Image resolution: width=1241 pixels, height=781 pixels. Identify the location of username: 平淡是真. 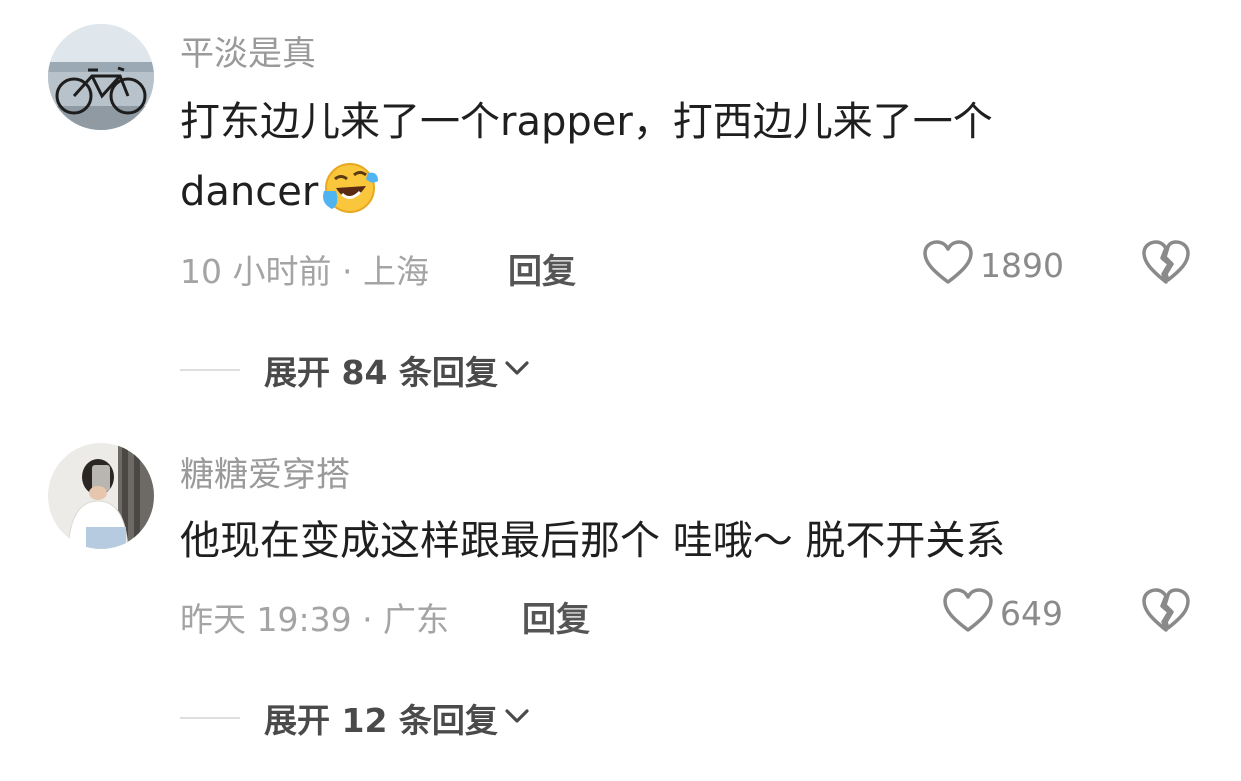
(248, 50).